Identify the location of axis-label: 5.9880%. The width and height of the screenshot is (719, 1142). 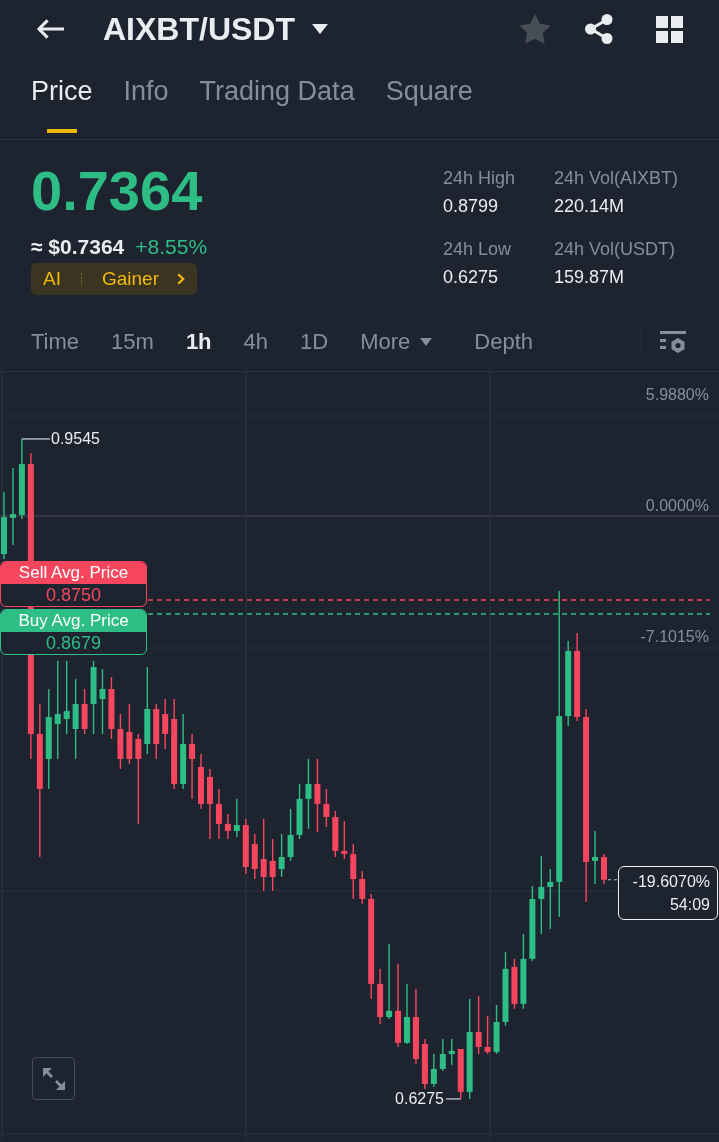
(677, 395).